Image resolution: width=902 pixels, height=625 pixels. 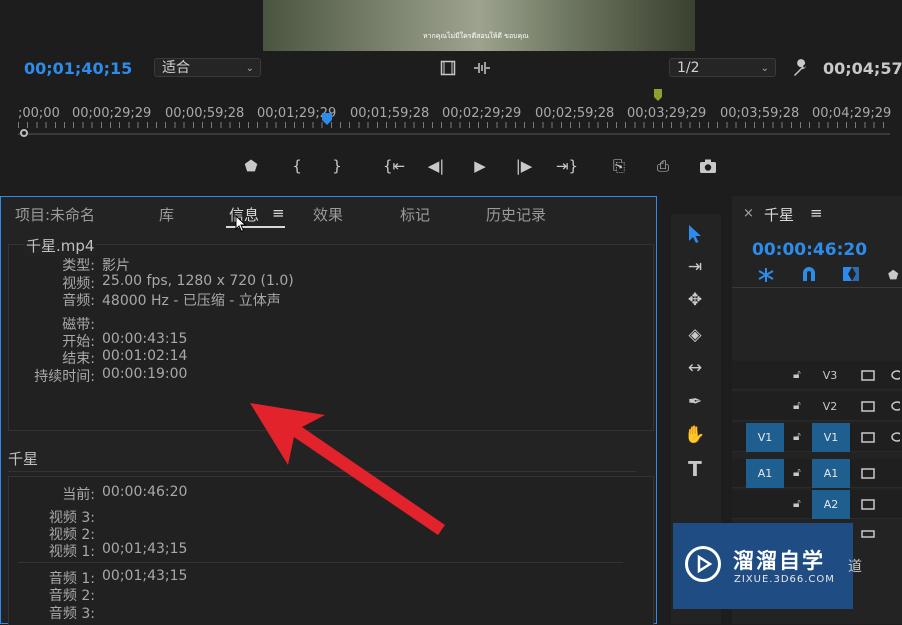 I want to click on pen-icon: ✒, so click(x=695, y=402).